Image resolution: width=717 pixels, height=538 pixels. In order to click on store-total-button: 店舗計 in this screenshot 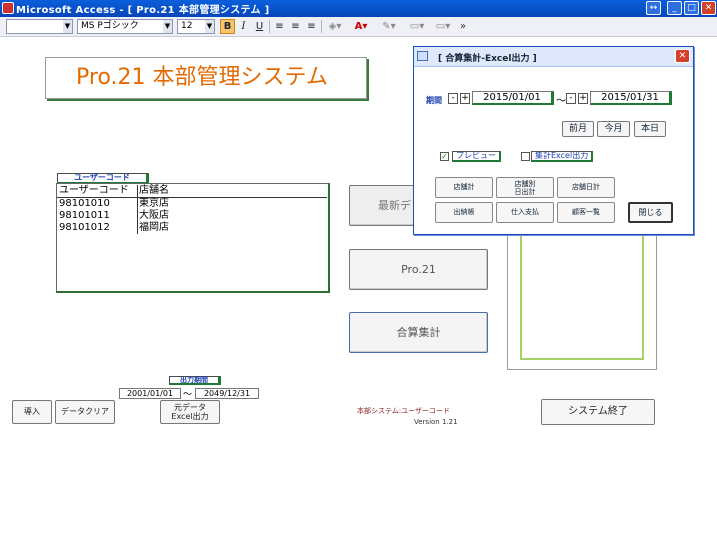, I will do `click(464, 187)`.